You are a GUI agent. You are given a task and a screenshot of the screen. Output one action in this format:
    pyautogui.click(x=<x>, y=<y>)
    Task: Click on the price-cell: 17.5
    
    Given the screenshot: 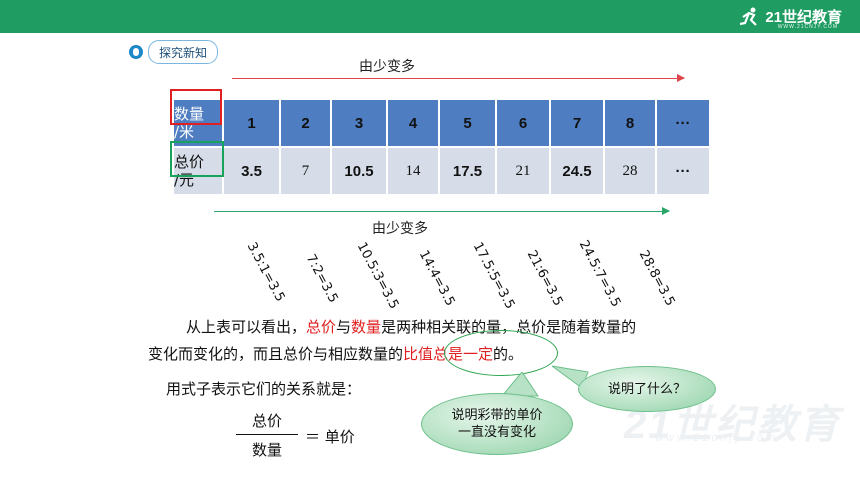 What is the action you would take?
    pyautogui.click(x=467, y=171)
    